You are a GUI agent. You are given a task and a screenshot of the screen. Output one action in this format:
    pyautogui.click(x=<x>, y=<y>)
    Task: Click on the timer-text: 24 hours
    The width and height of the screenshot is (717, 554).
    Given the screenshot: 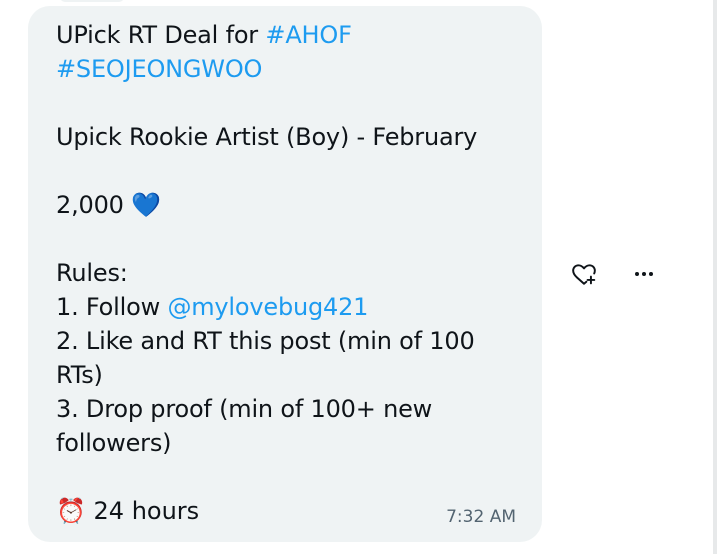 What is the action you would take?
    pyautogui.click(x=142, y=511)
    